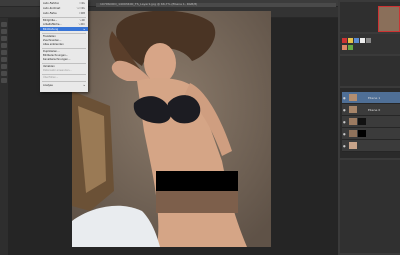  What do you see at coordinates (51, 3) in the screenshot?
I see `menu-item-auto-tone: Auto-Farbton` at bounding box center [51, 3].